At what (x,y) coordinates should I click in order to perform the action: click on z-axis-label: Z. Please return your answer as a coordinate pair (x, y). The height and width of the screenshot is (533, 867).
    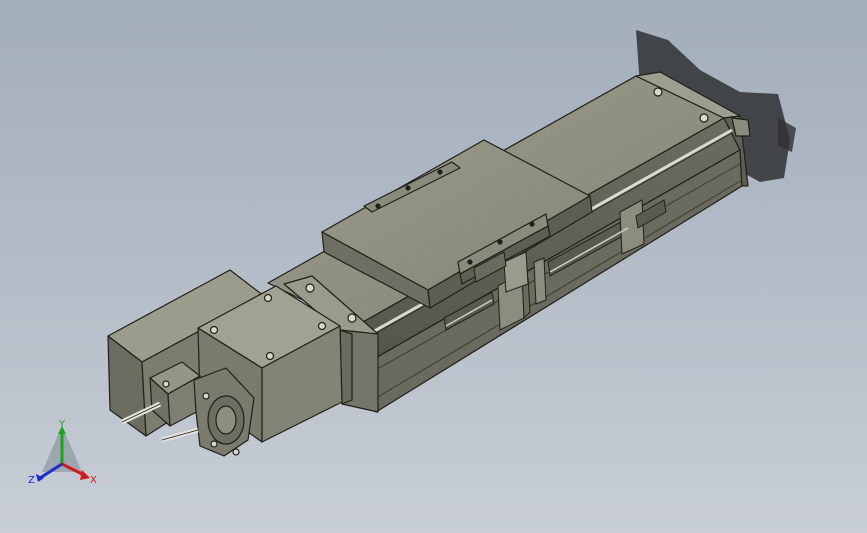
    Looking at the image, I should click on (31, 480).